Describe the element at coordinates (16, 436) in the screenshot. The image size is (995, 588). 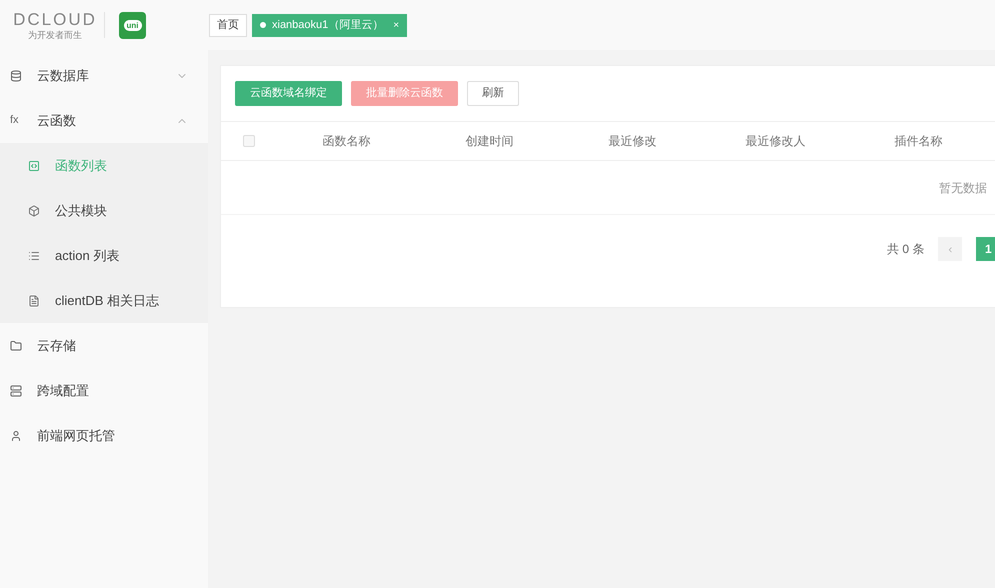
I see `person-icon` at that location.